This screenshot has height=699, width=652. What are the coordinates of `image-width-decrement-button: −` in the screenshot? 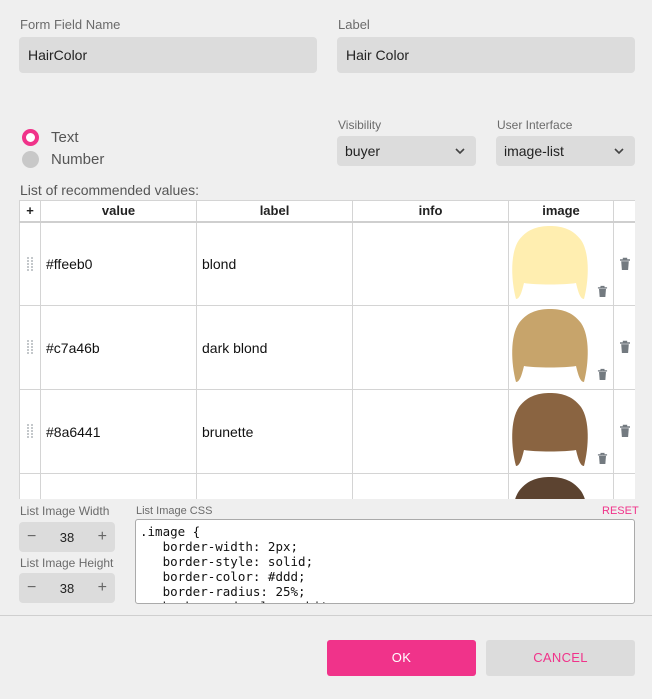 It's located at (31, 537).